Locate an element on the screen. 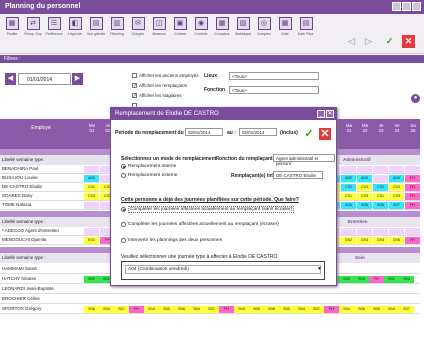  planning-cell: A02 is located at coordinates (348, 178).